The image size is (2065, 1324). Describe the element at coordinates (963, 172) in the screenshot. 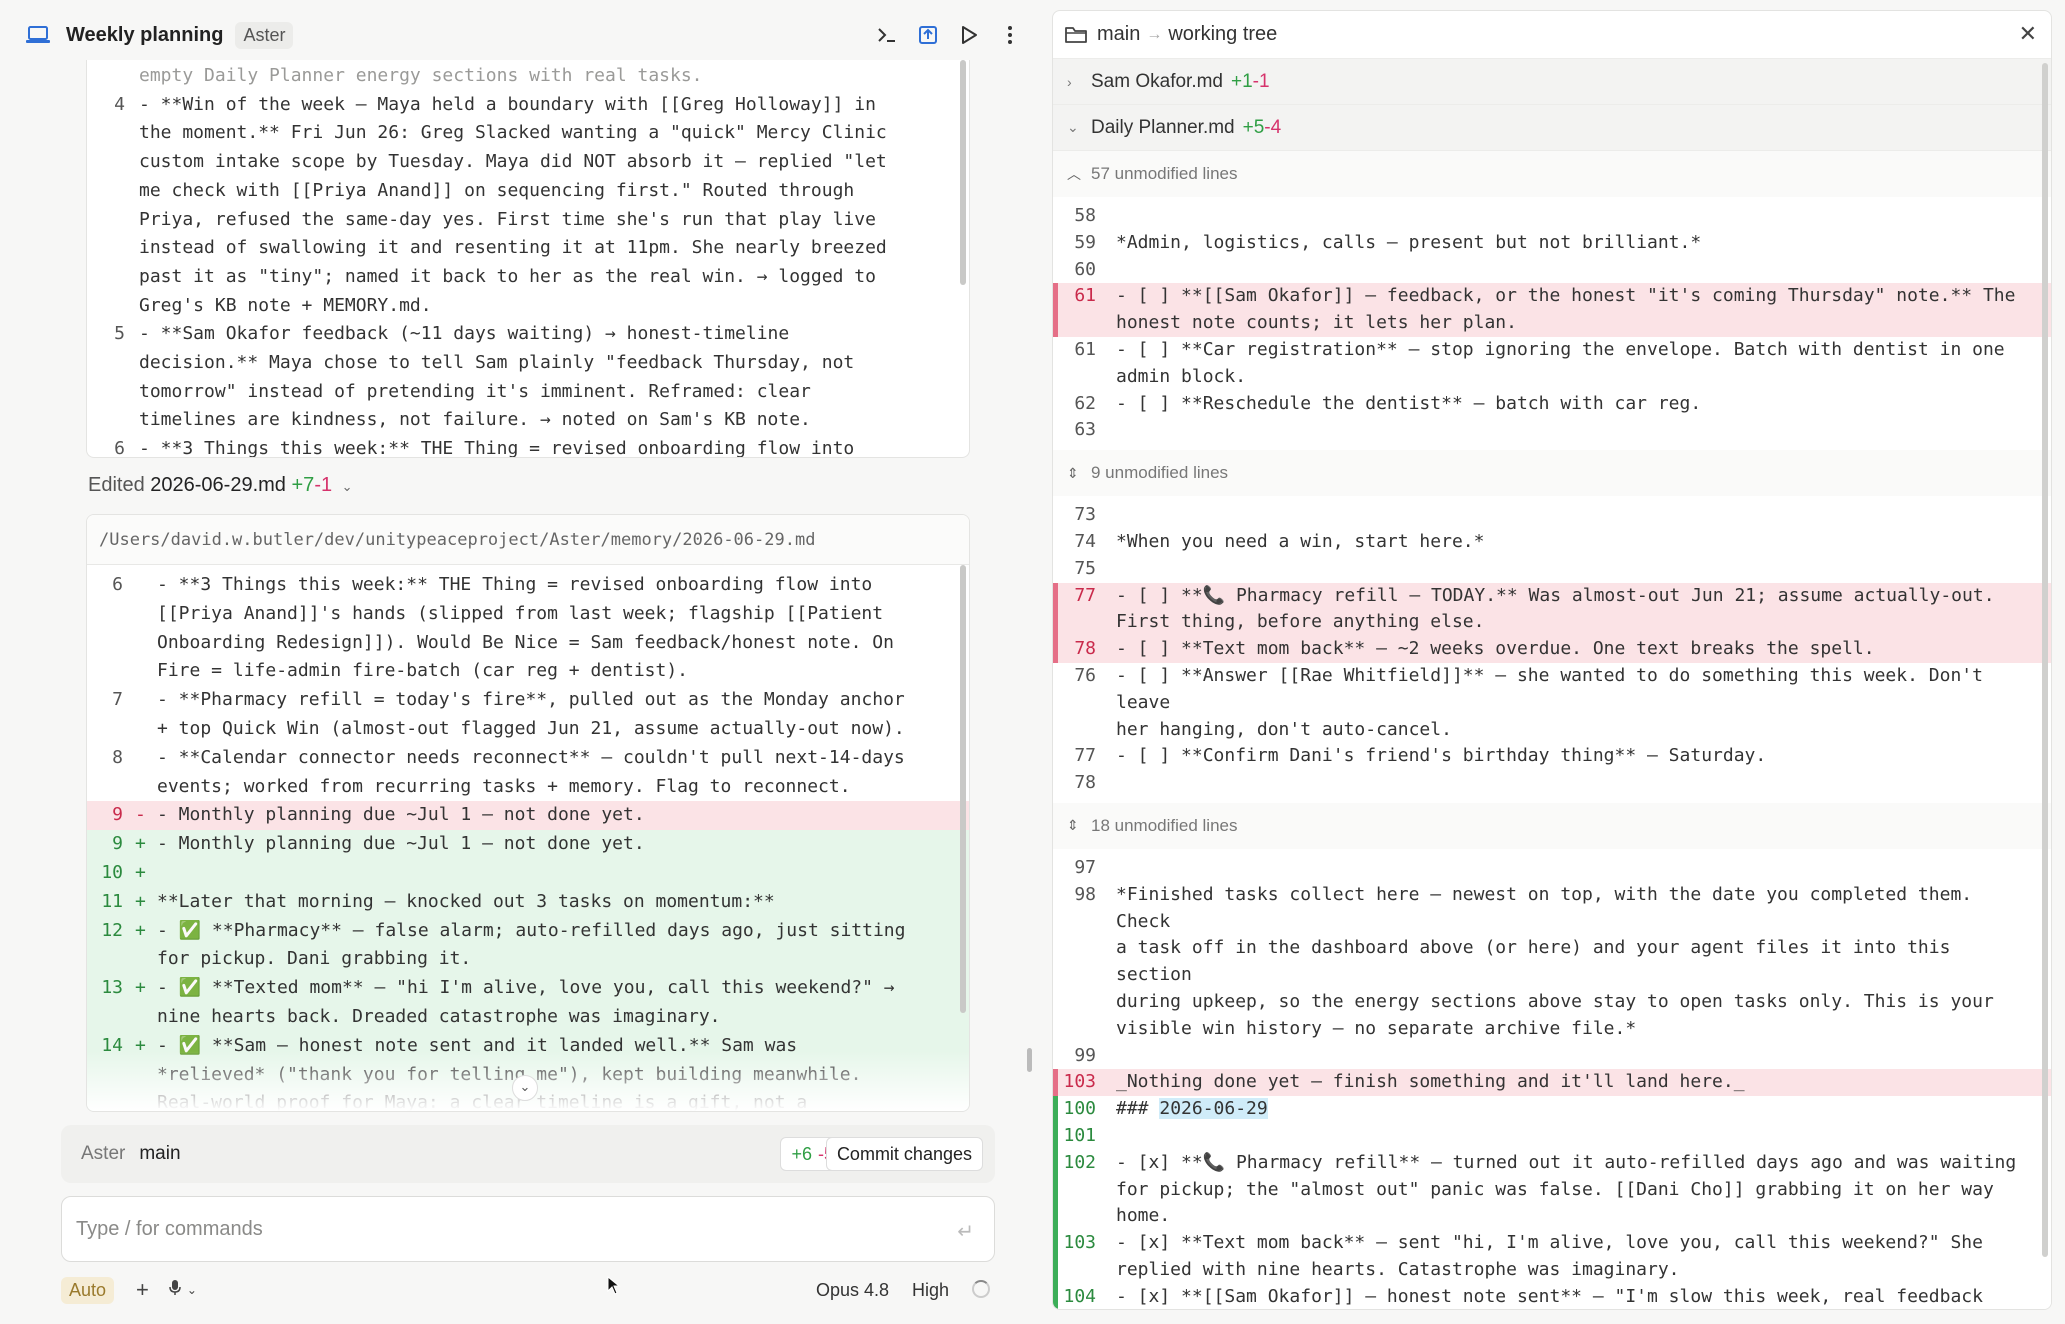

I see `output-scrollbar` at that location.